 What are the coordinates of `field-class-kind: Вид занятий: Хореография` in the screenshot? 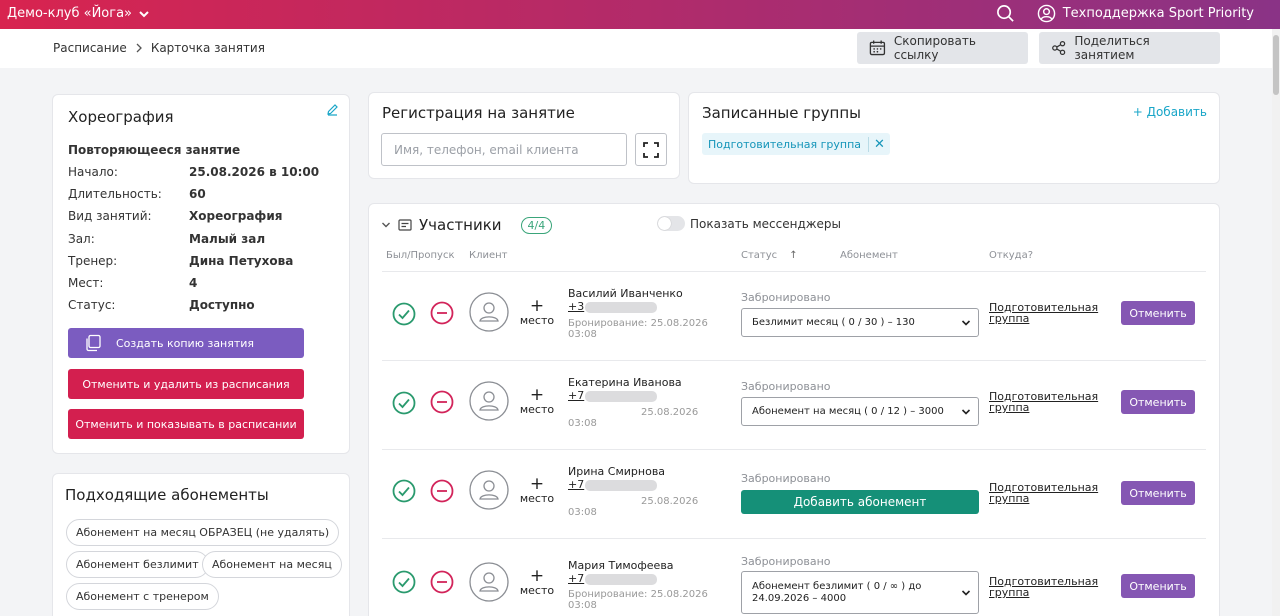 It's located at (175, 216).